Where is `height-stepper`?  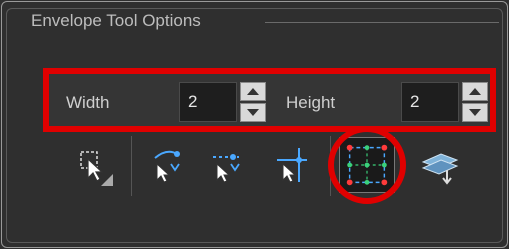
height-stepper is located at coordinates (475, 102).